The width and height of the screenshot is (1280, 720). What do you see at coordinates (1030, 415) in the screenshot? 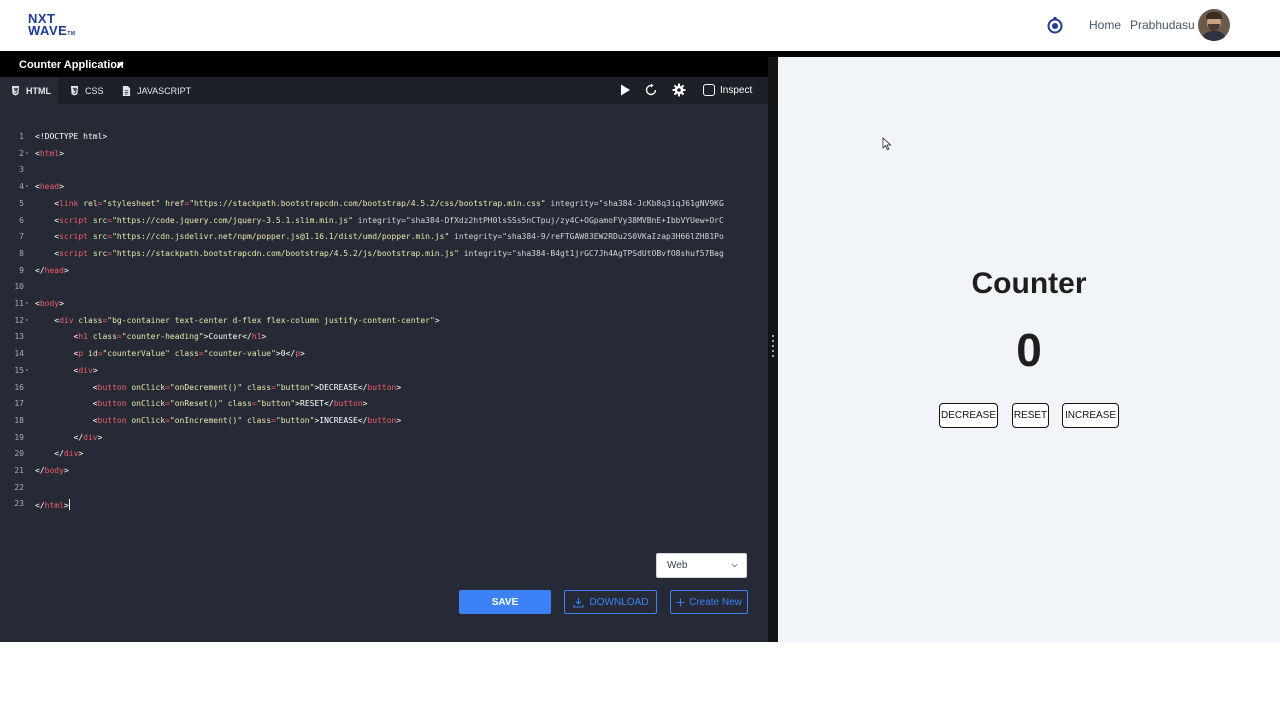
I see `reset-button: RESET` at bounding box center [1030, 415].